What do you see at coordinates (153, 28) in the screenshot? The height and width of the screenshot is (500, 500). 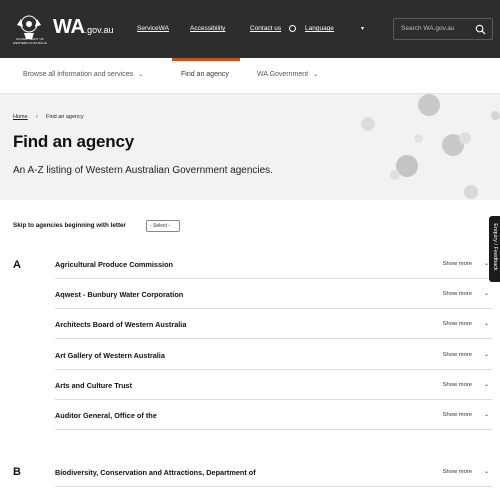 I see `servicewa-link: ServiceWA` at bounding box center [153, 28].